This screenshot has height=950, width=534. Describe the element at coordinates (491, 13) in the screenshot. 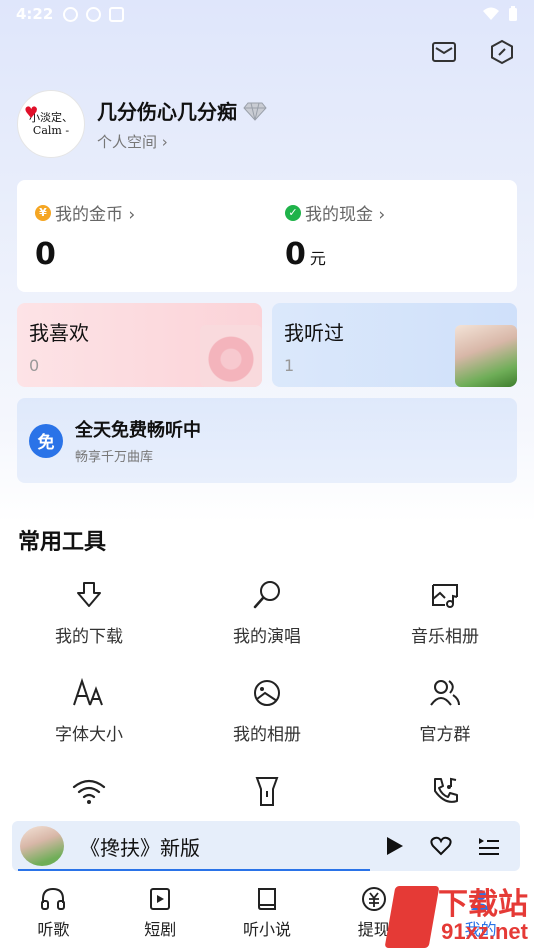

I see `wifi-icon` at that location.